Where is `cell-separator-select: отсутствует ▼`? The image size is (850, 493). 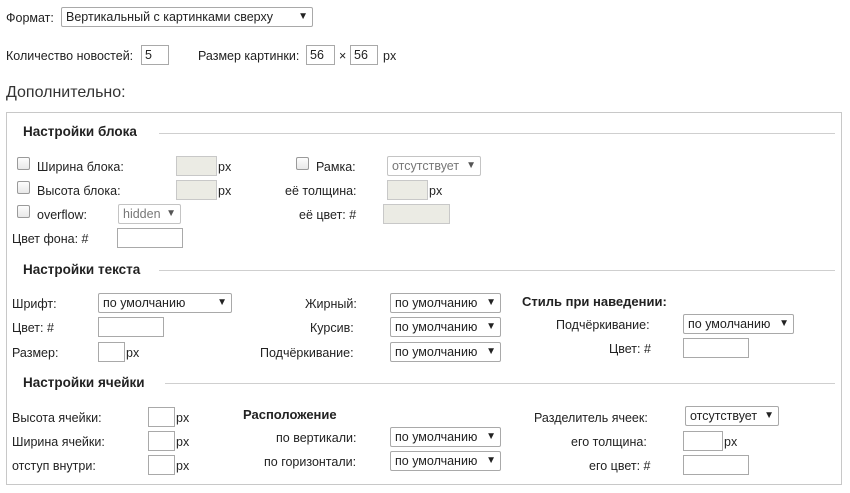
cell-separator-select: отсутствует ▼ is located at coordinates (732, 416).